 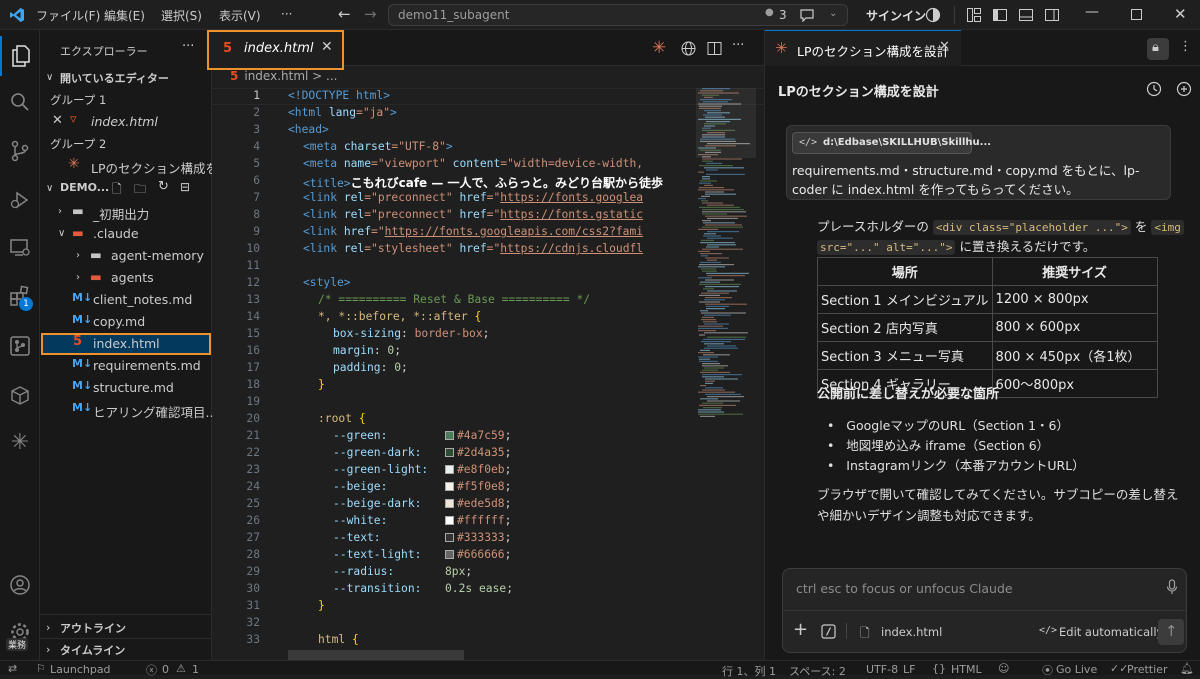 I want to click on microphone-icon, so click(x=1172, y=587).